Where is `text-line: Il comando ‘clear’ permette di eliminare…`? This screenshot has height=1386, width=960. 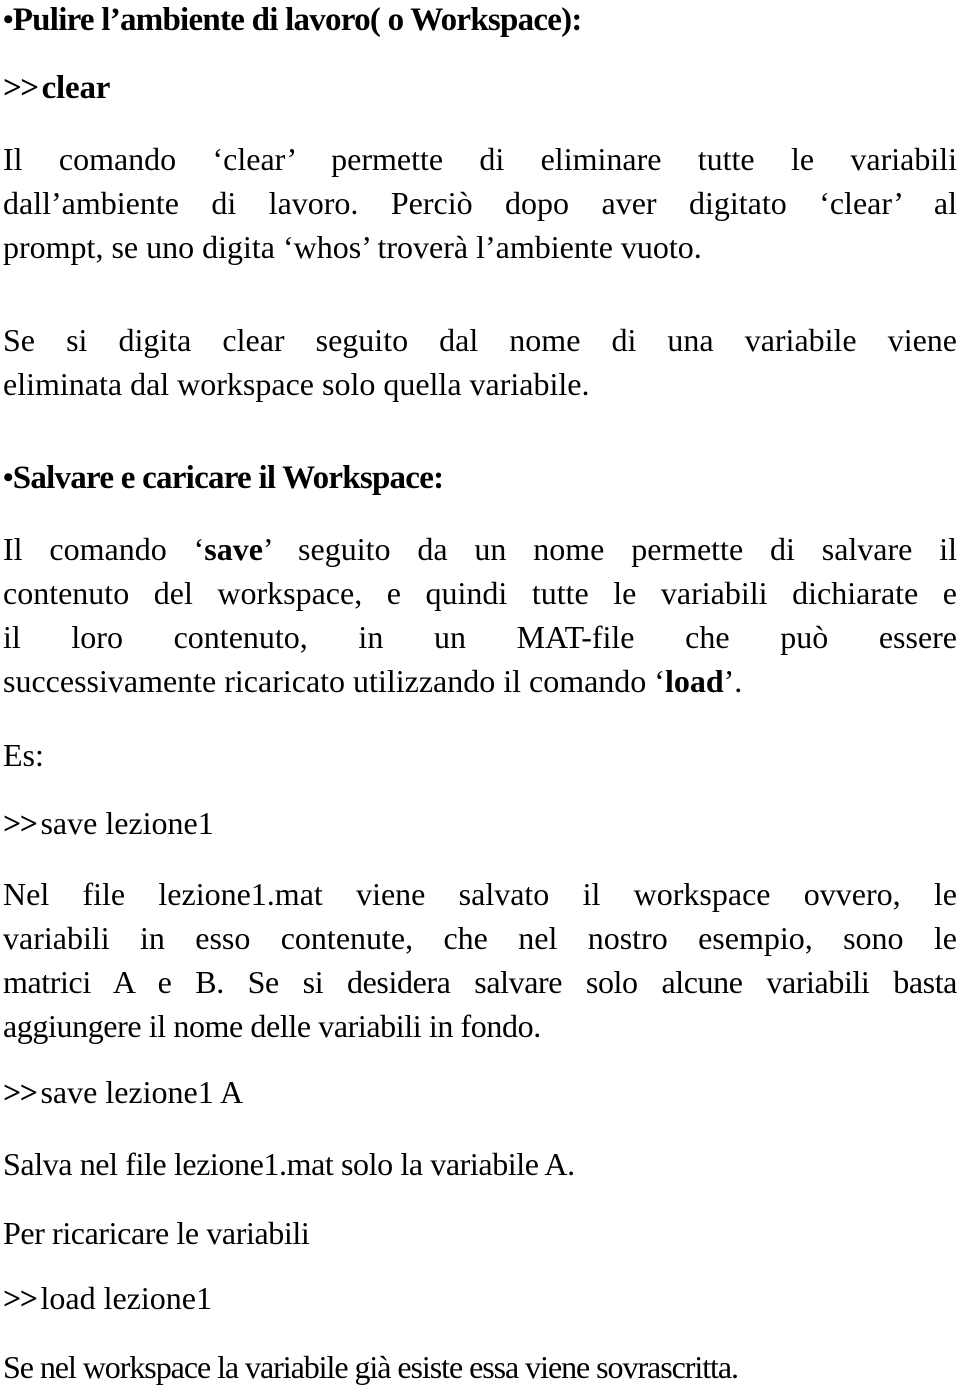
text-line: Il comando ‘clear’ permette di eliminare… is located at coordinates (480, 159).